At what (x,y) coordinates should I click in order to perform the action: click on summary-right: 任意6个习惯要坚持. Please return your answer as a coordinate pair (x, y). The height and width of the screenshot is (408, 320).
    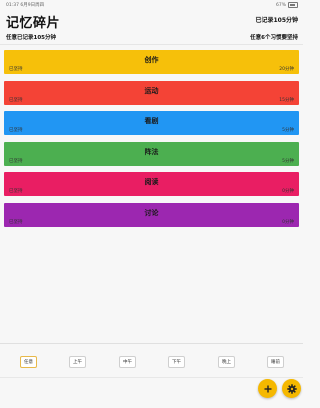
    Looking at the image, I should click on (274, 38).